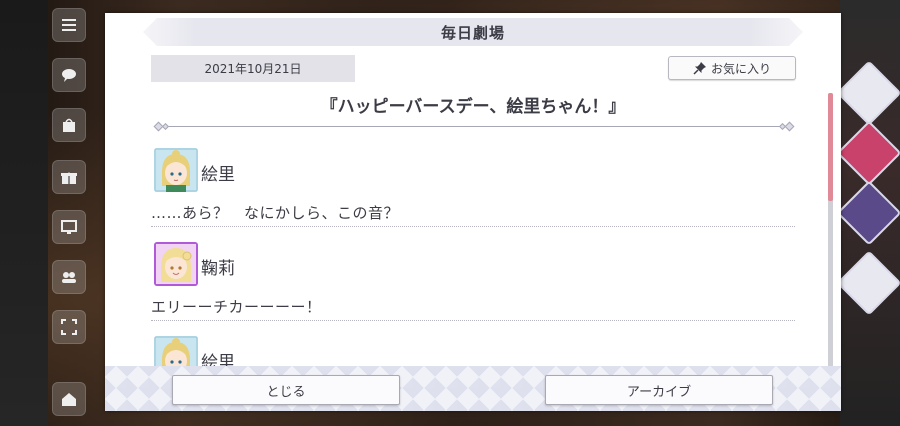 This screenshot has width=900, height=426. Describe the element at coordinates (253, 68) in the screenshot. I see `date-label: 2021年10月21日` at that location.